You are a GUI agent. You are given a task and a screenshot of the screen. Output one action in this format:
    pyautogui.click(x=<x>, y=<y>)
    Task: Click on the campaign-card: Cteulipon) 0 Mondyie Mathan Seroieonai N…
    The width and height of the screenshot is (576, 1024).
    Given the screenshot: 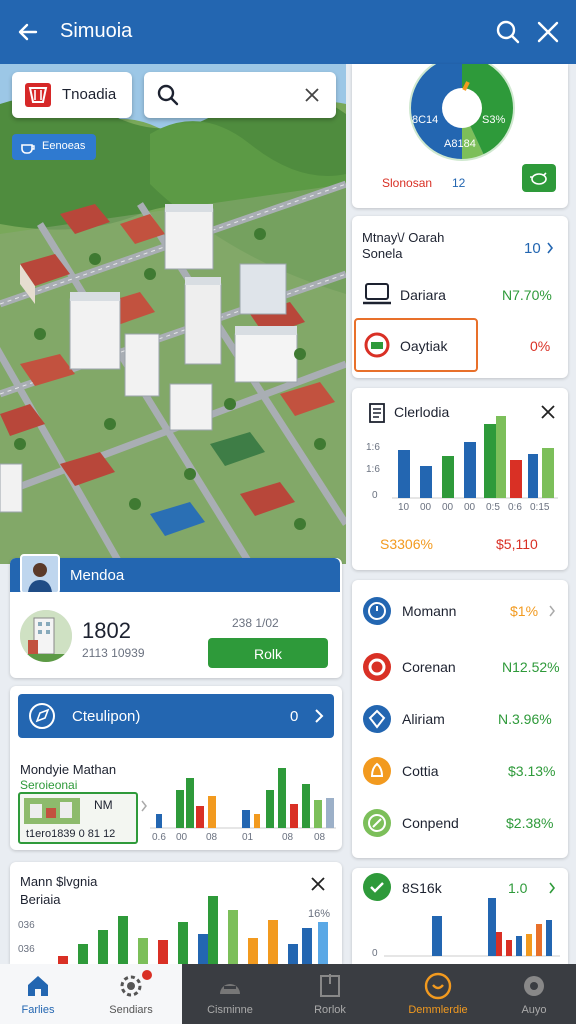 What is the action you would take?
    pyautogui.click(x=176, y=768)
    